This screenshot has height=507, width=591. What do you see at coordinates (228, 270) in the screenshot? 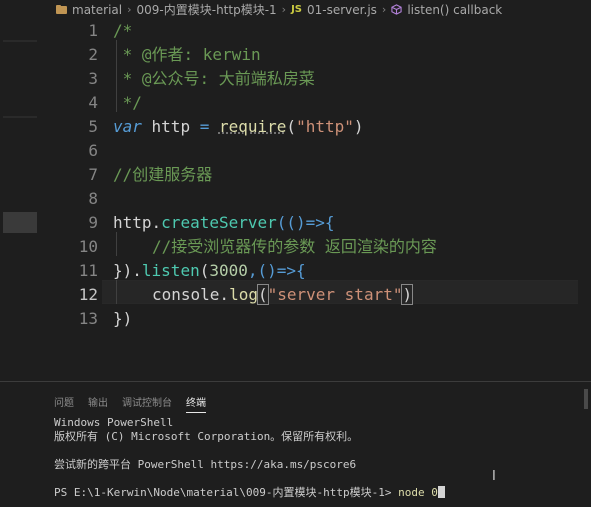
I see `token-number: 3000` at bounding box center [228, 270].